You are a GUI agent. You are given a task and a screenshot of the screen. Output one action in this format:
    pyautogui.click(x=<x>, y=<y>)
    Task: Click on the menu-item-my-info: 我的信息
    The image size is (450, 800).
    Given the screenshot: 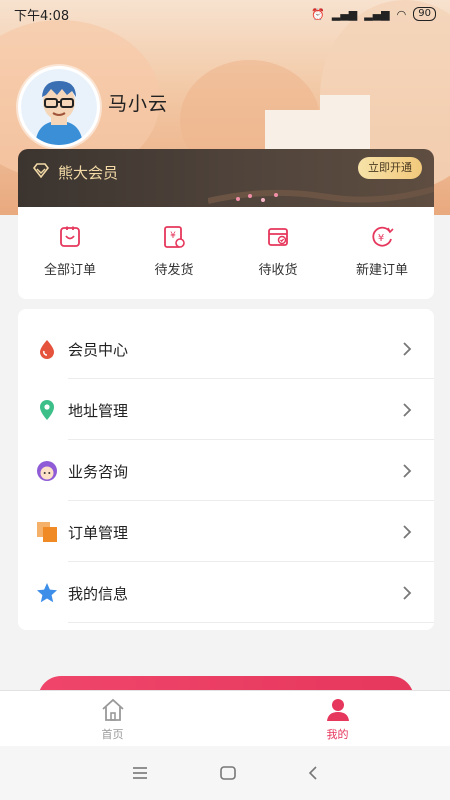 What is the action you would take?
    pyautogui.click(x=226, y=593)
    